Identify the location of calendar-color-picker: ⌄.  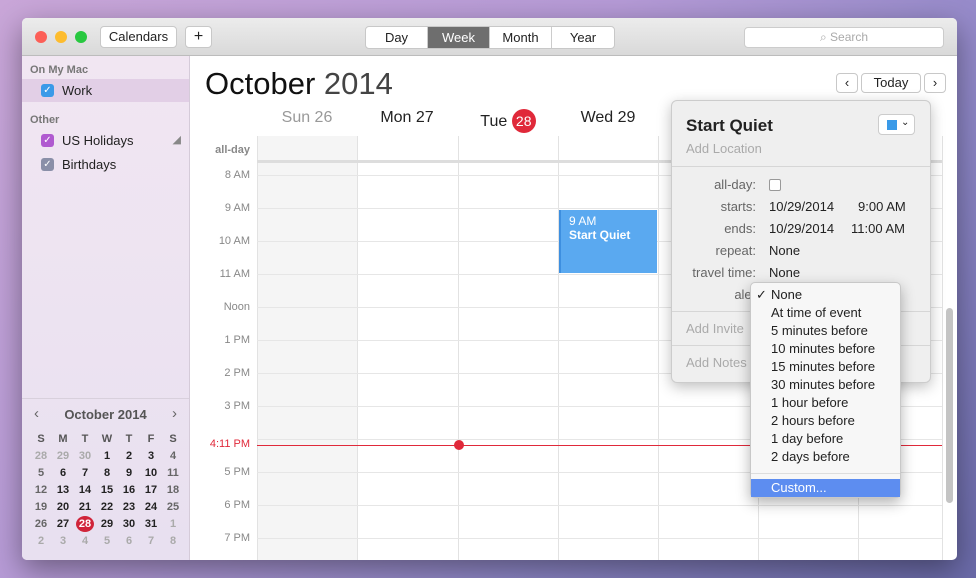
(896, 124).